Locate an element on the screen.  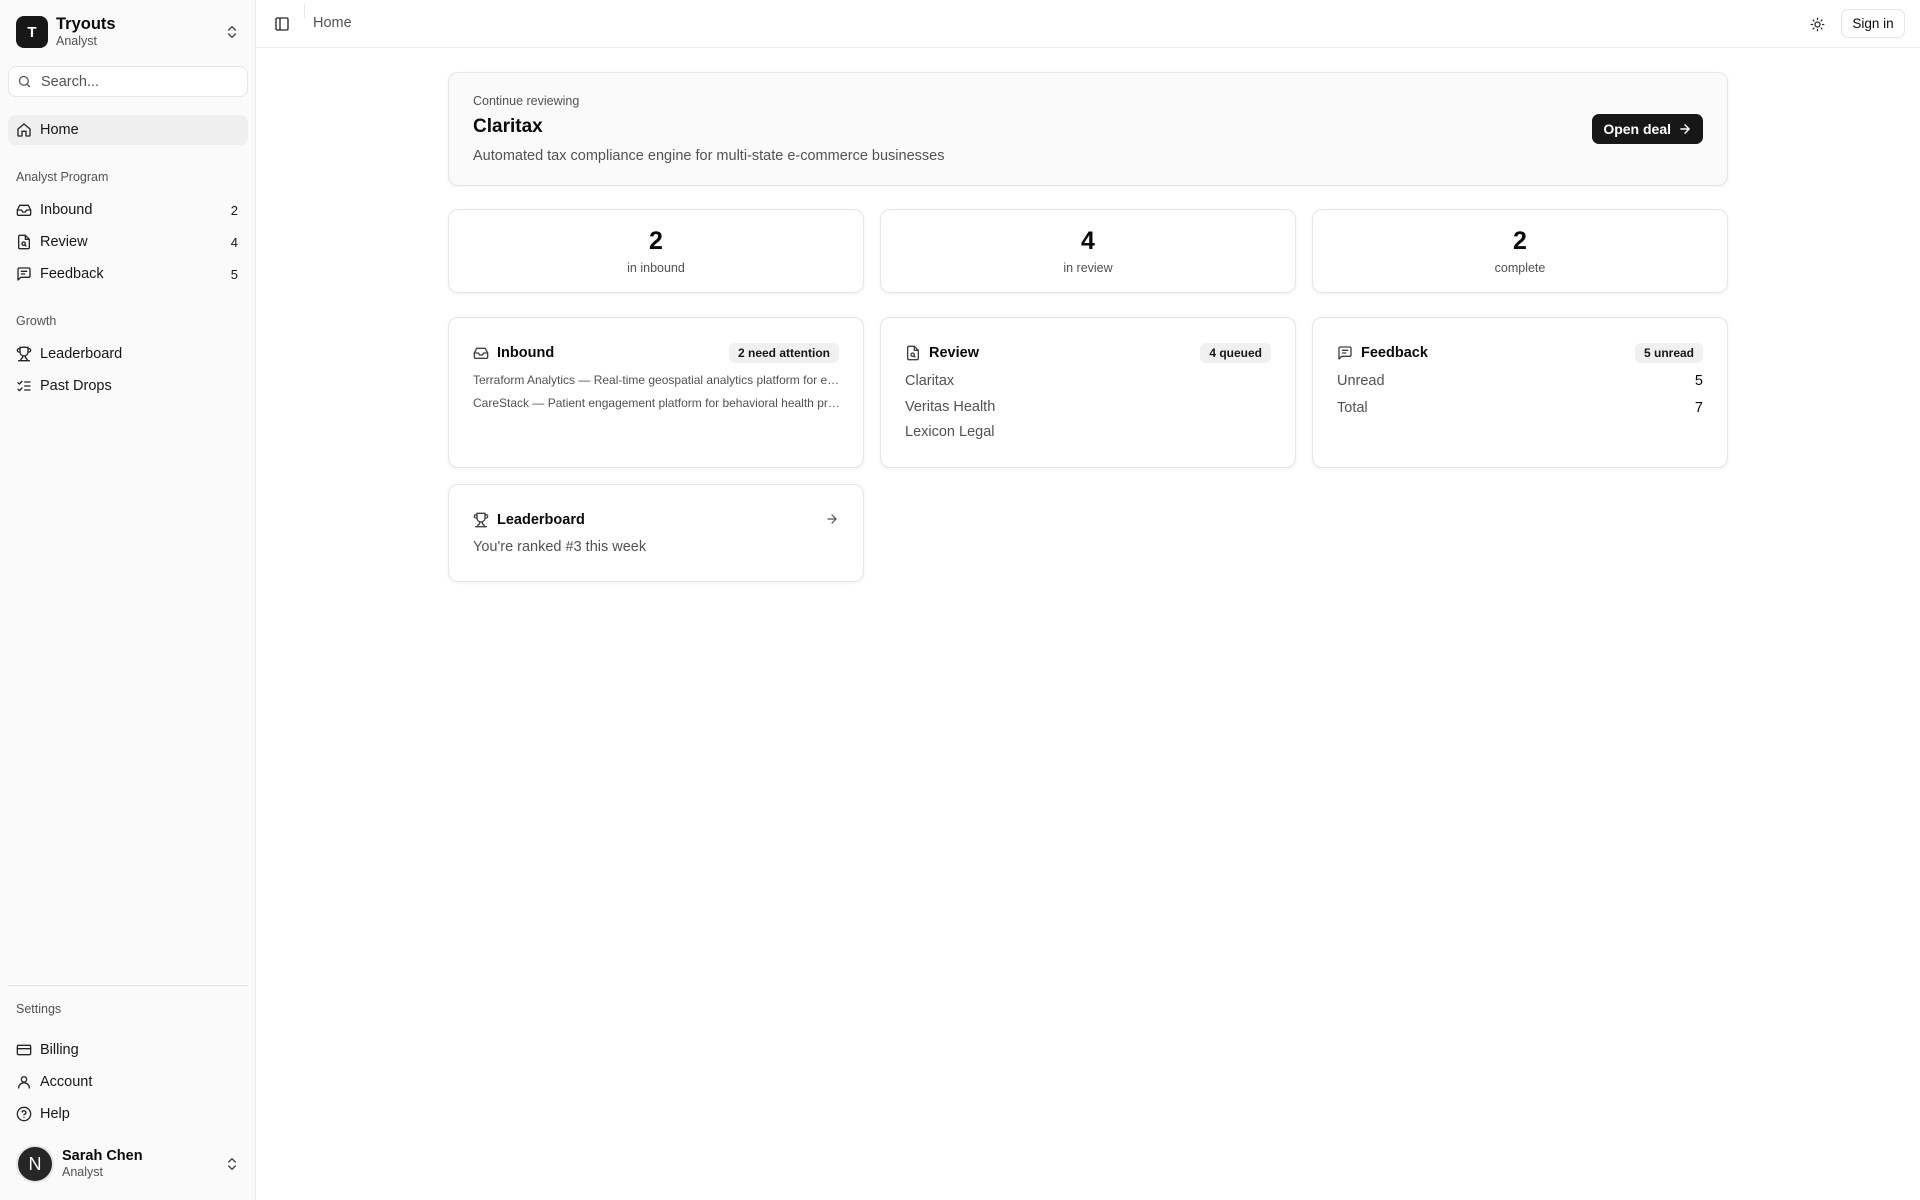
sign-in-button: Sign in is located at coordinates (1873, 23).